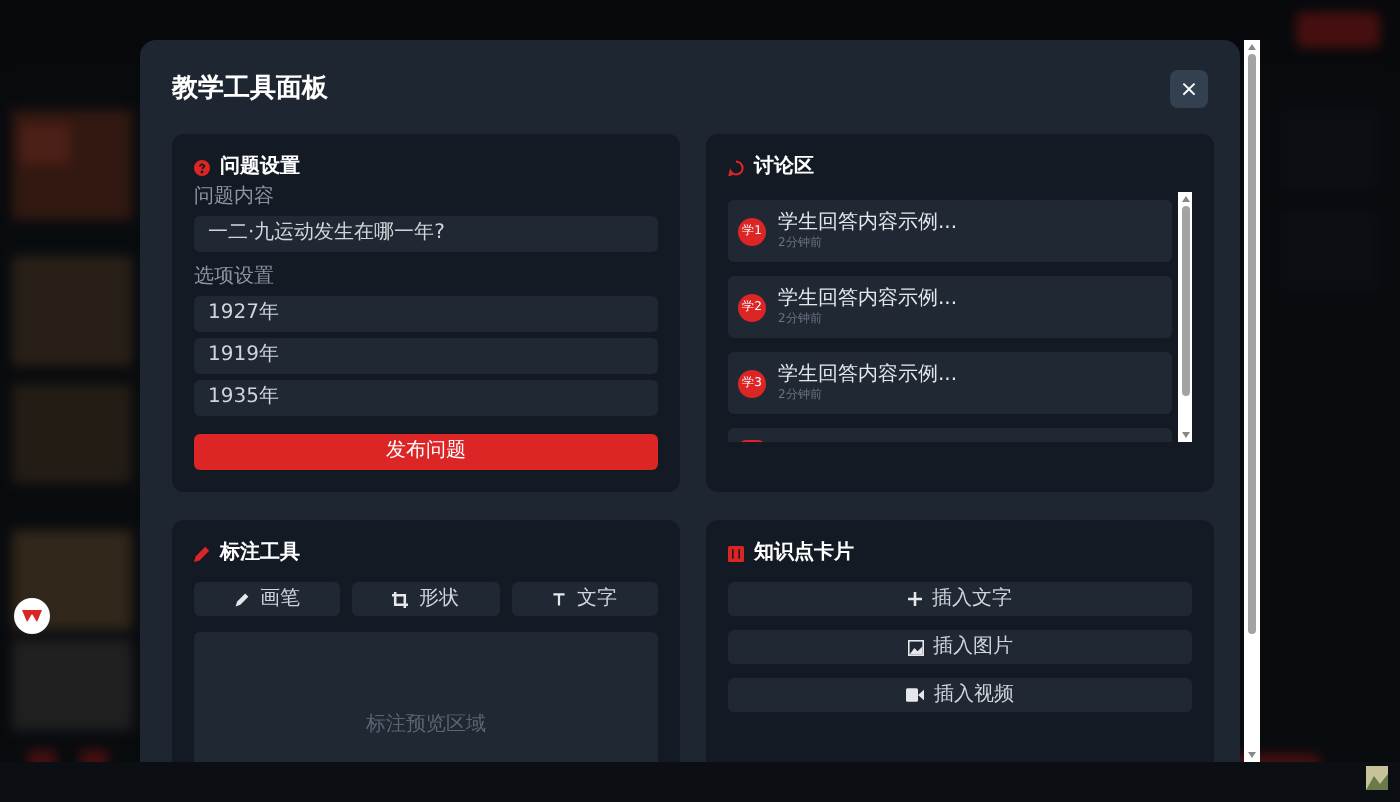 This screenshot has width=1400, height=802. Describe the element at coordinates (559, 599) in the screenshot. I see `text-icon` at that location.